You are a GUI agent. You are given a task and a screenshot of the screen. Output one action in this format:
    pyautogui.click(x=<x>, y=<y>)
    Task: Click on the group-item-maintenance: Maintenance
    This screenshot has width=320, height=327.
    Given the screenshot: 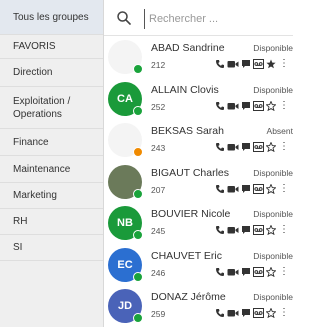 What is the action you would take?
    pyautogui.click(x=51, y=169)
    